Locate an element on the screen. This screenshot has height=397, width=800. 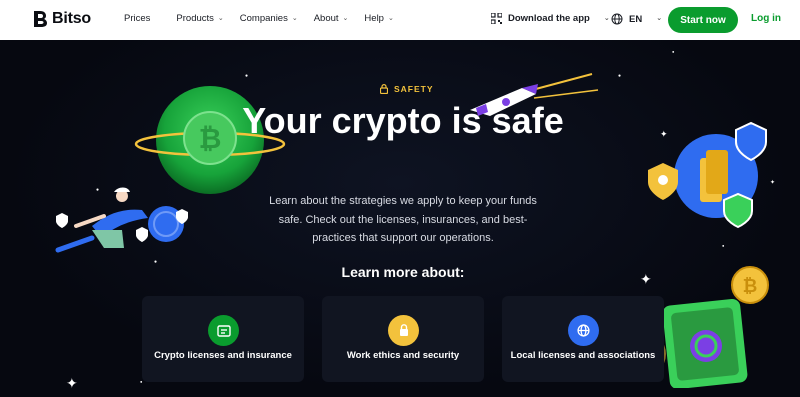
coins-shields-illustration is located at coordinates (707, 175).